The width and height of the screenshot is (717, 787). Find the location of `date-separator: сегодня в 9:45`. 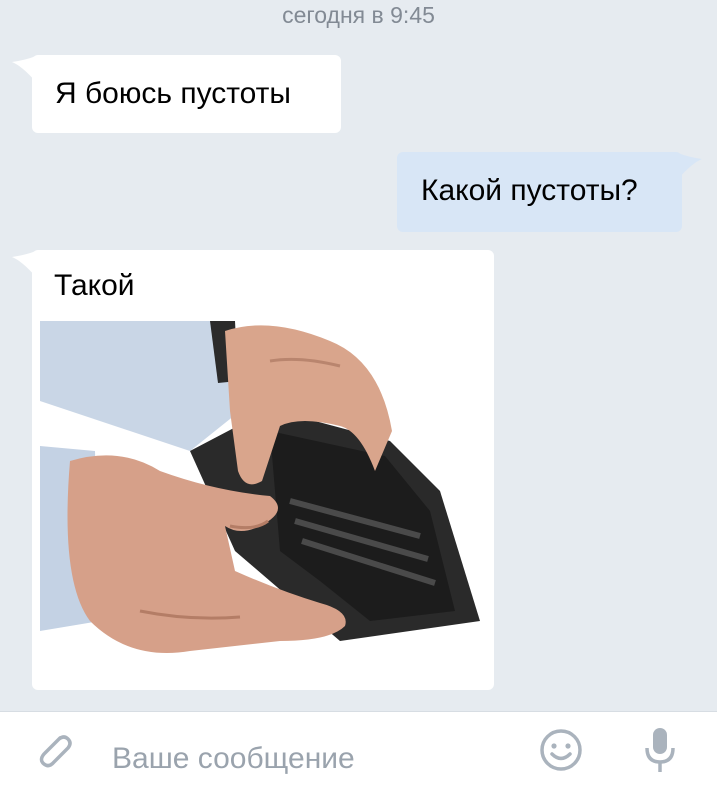

date-separator: сегодня в 9:45 is located at coordinates (358, 15).